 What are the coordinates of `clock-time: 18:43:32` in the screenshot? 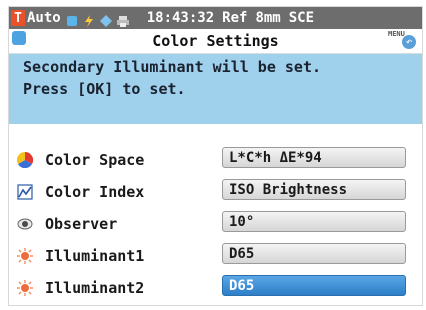 It's located at (180, 18).